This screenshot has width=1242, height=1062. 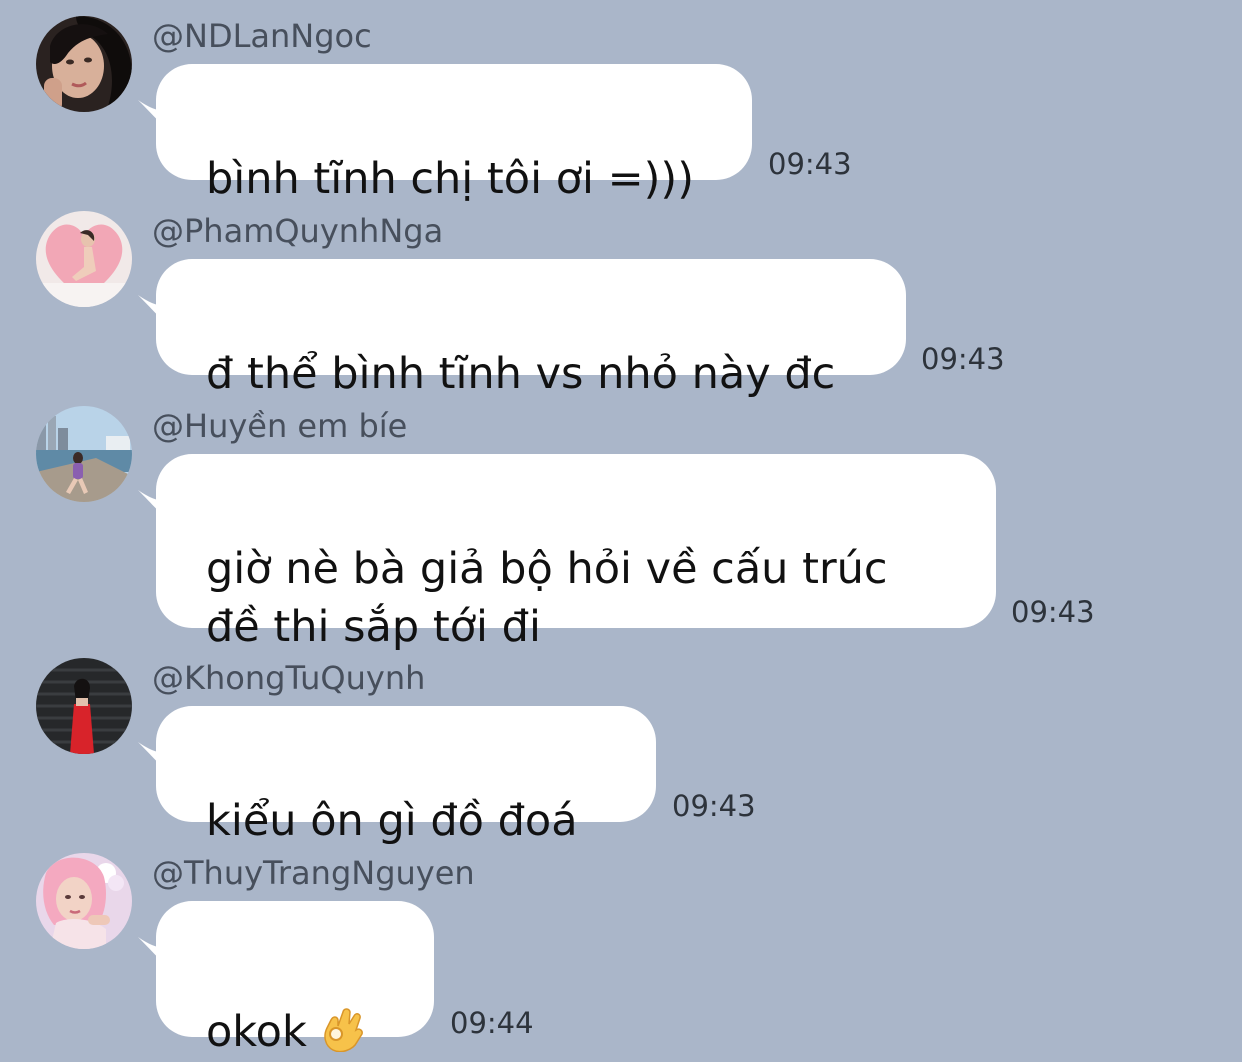 I want to click on sender-name: @Huyền em bíe, so click(x=279, y=426).